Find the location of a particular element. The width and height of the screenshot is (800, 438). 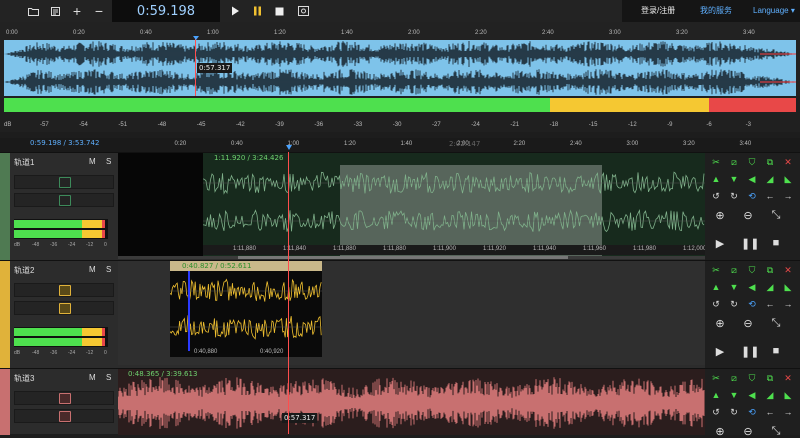

track-3-solo-button: S is located at coordinates (108, 377).